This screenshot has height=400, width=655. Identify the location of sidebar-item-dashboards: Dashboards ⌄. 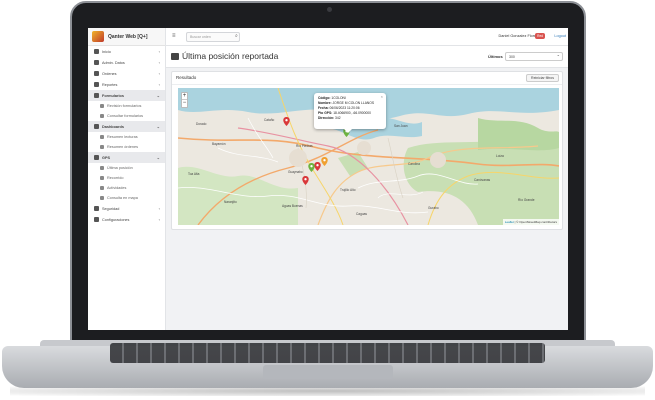
(126, 126).